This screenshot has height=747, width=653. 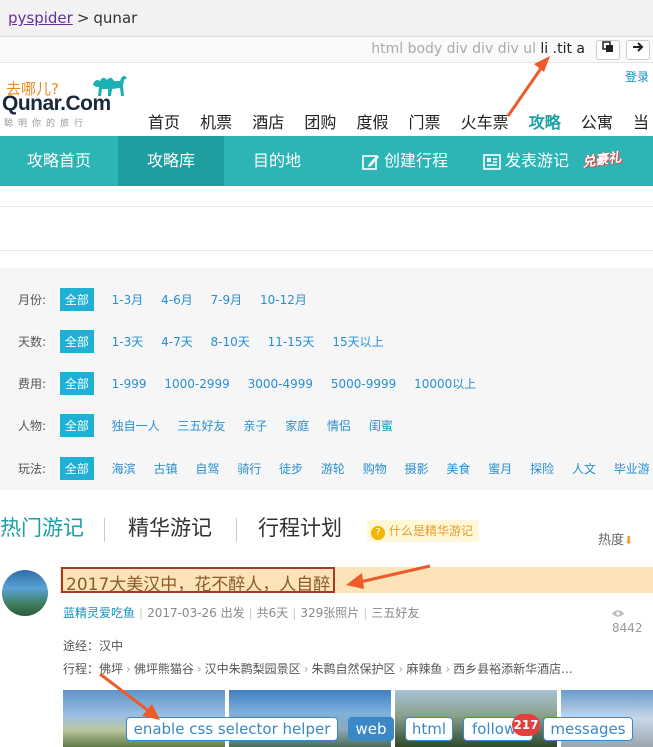 I want to click on itinerary-stop: 汉中朱鹮梨园景区, so click(x=253, y=669).